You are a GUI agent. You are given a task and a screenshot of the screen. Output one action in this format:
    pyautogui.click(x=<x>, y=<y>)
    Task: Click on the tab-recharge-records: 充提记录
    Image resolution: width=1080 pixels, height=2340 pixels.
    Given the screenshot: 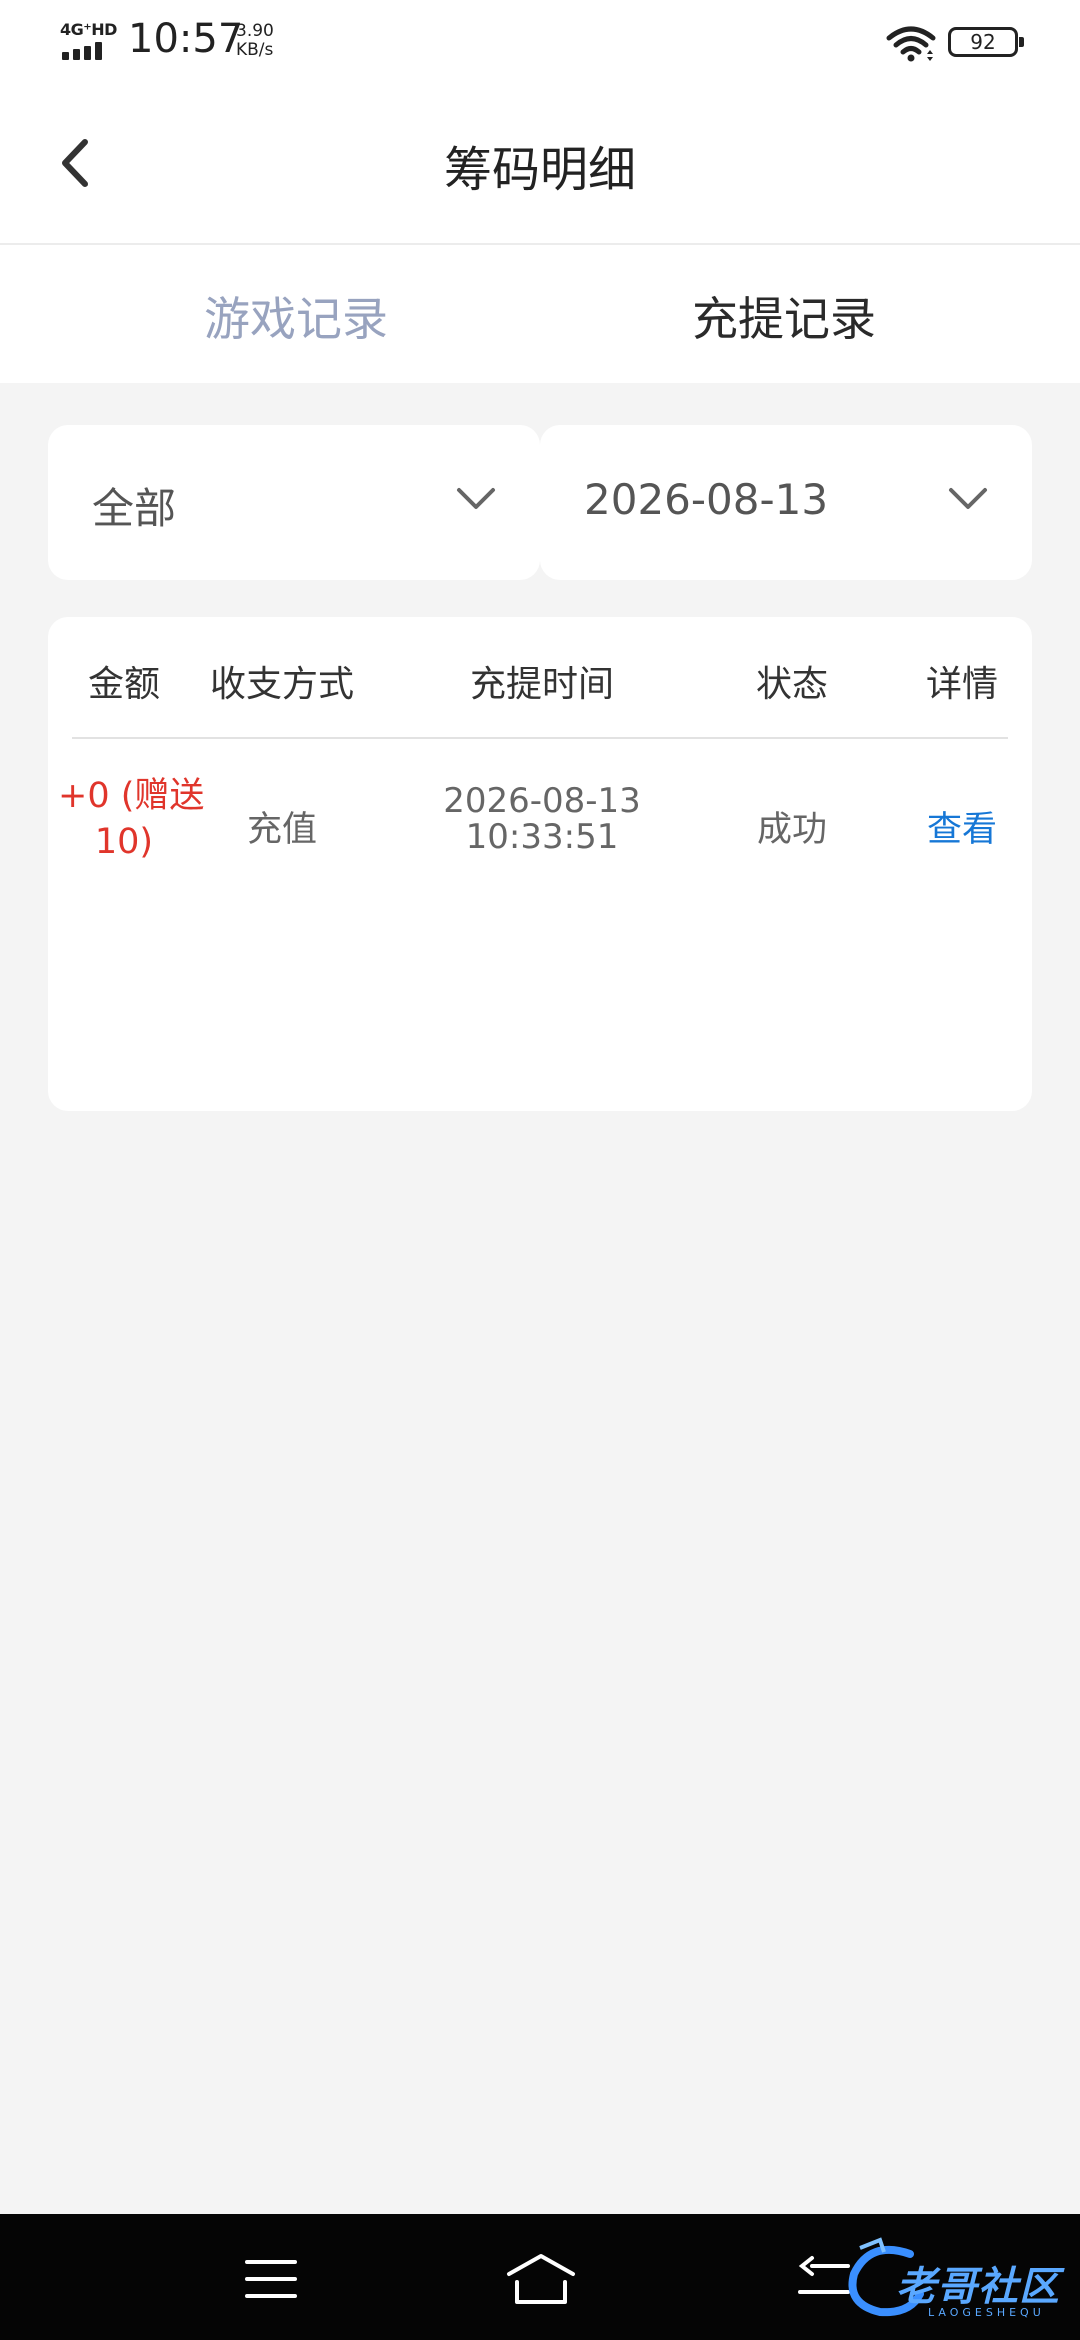 What is the action you would take?
    pyautogui.click(x=784, y=316)
    